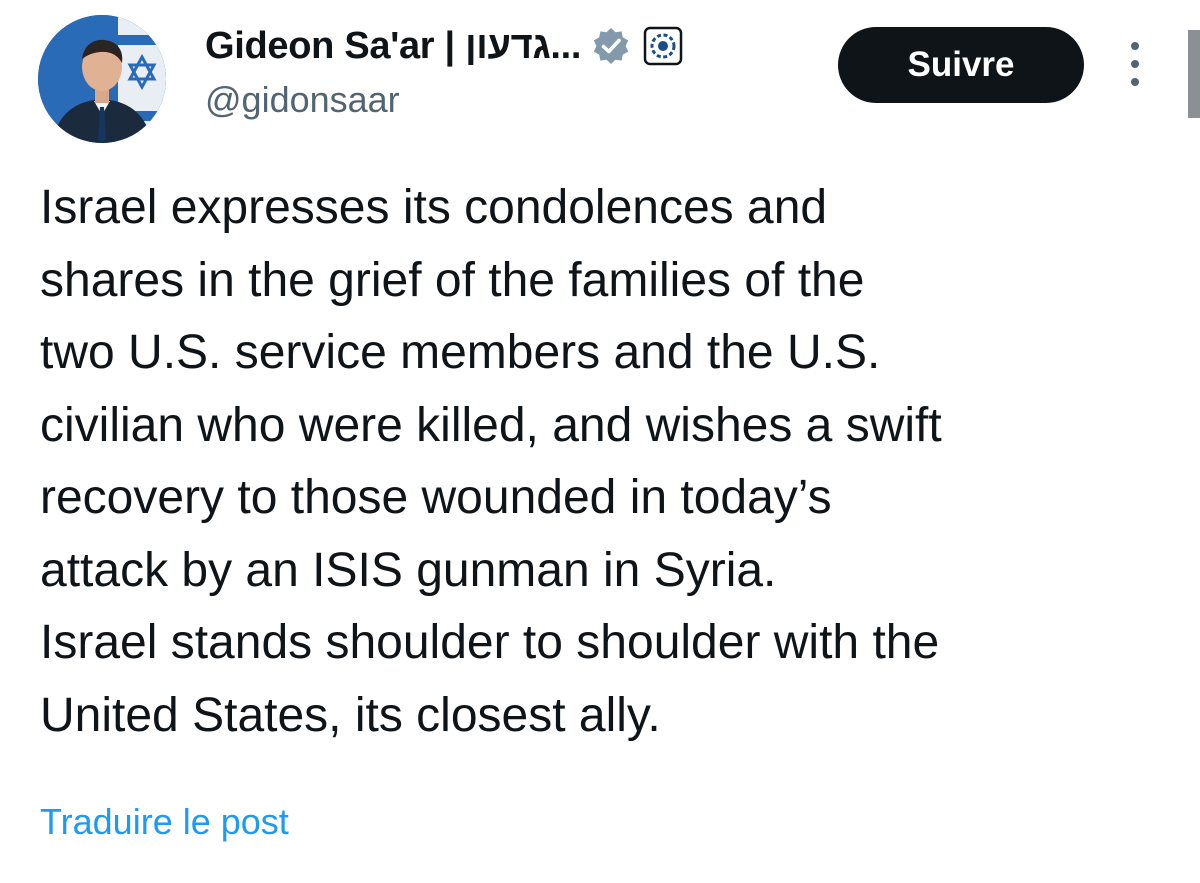 The height and width of the screenshot is (883, 1200). I want to click on avatar-image, so click(102, 79).